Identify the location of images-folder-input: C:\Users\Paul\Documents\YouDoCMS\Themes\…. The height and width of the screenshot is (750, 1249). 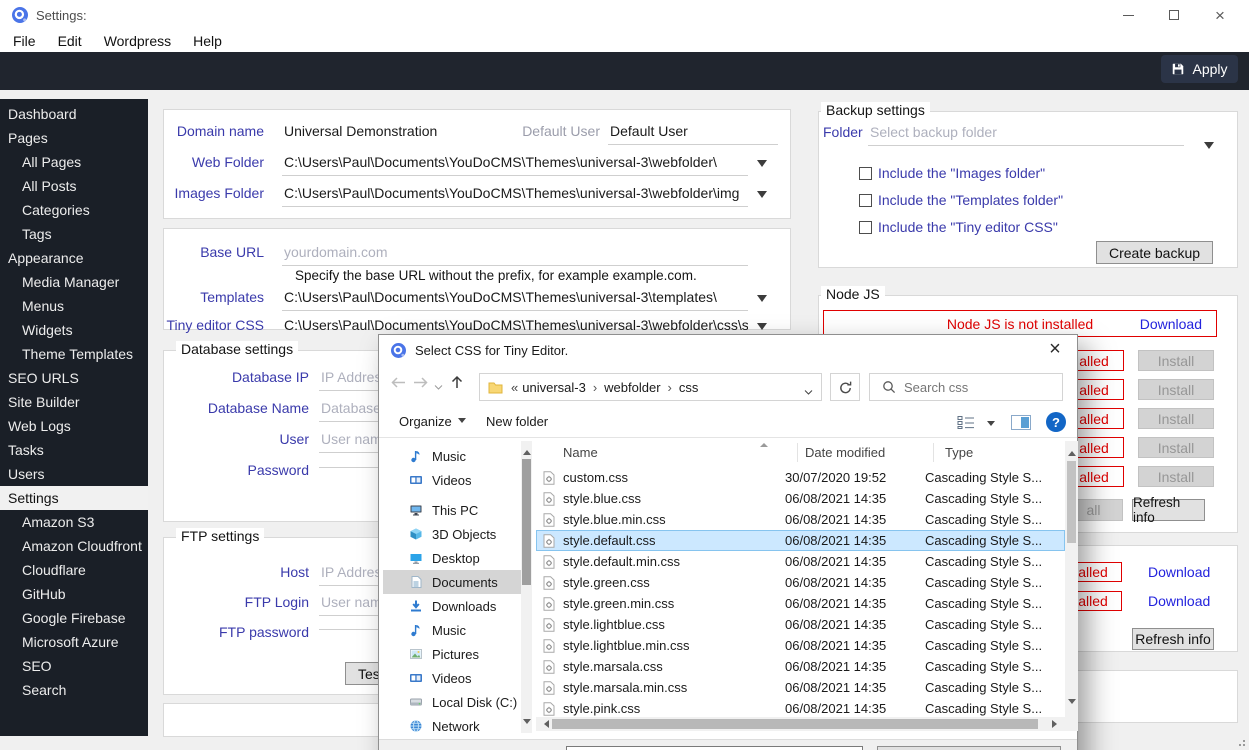
(515, 195).